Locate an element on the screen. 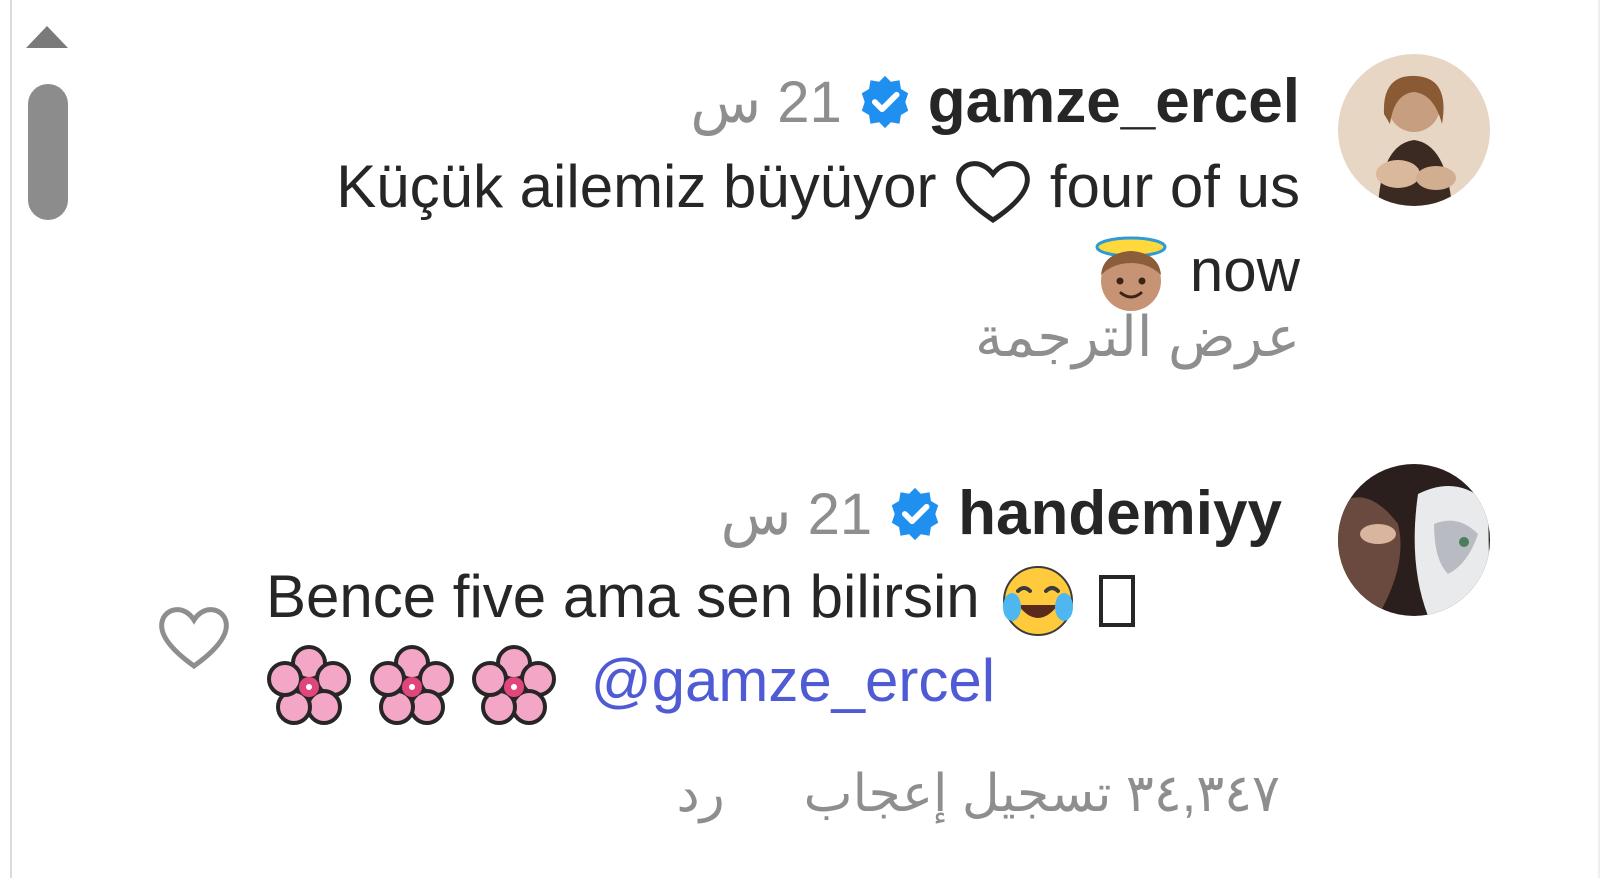 This screenshot has width=1600, height=878. scroll-up-arrow-icon is located at coordinates (47, 37).